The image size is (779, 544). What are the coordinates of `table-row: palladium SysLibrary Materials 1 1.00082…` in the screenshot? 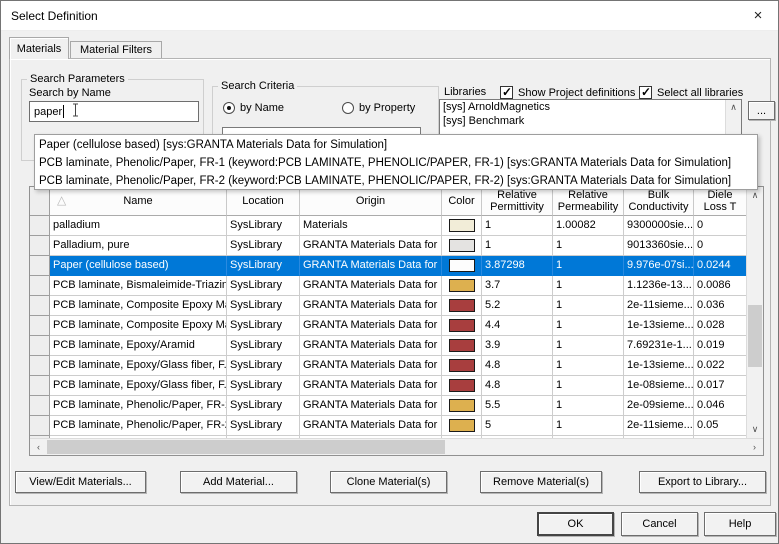 It's located at (388, 226).